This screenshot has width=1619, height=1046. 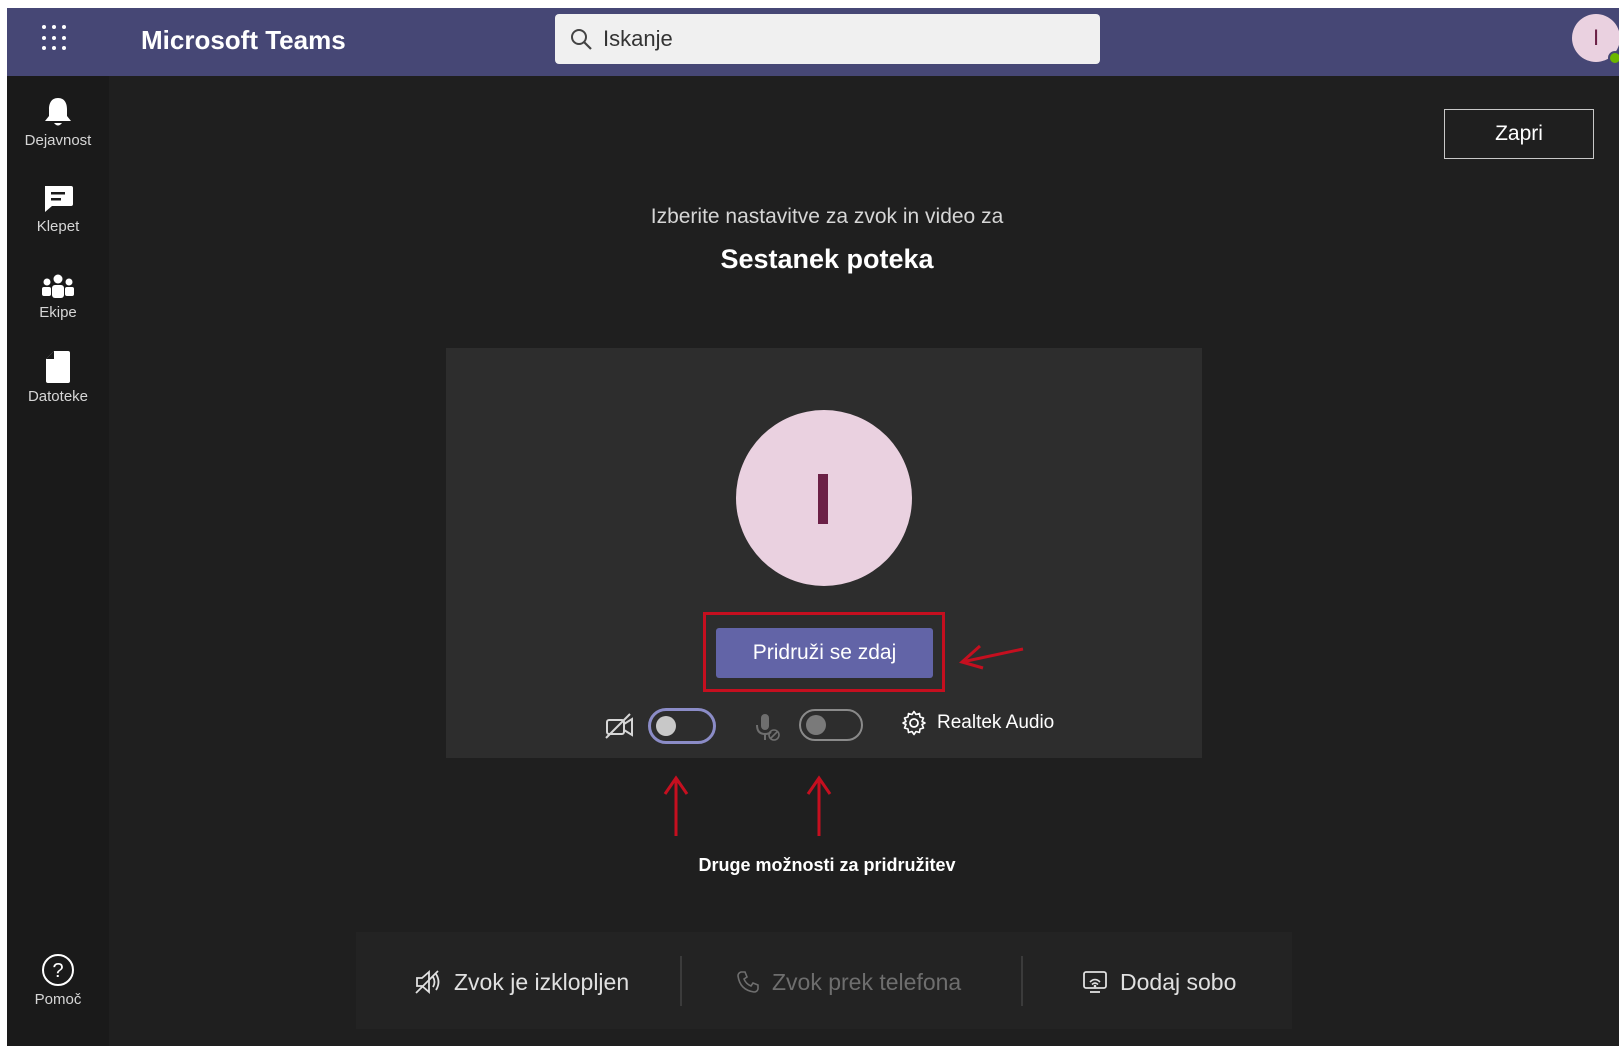 I want to click on sidebar-item-label: Ekipe, so click(x=58, y=312).